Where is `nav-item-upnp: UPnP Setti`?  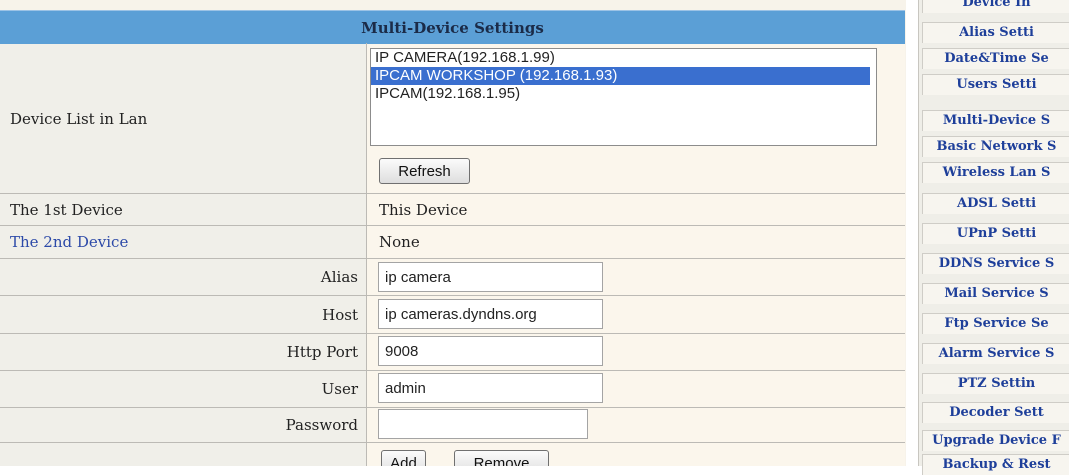
nav-item-upnp: UPnP Setti is located at coordinates (995, 233).